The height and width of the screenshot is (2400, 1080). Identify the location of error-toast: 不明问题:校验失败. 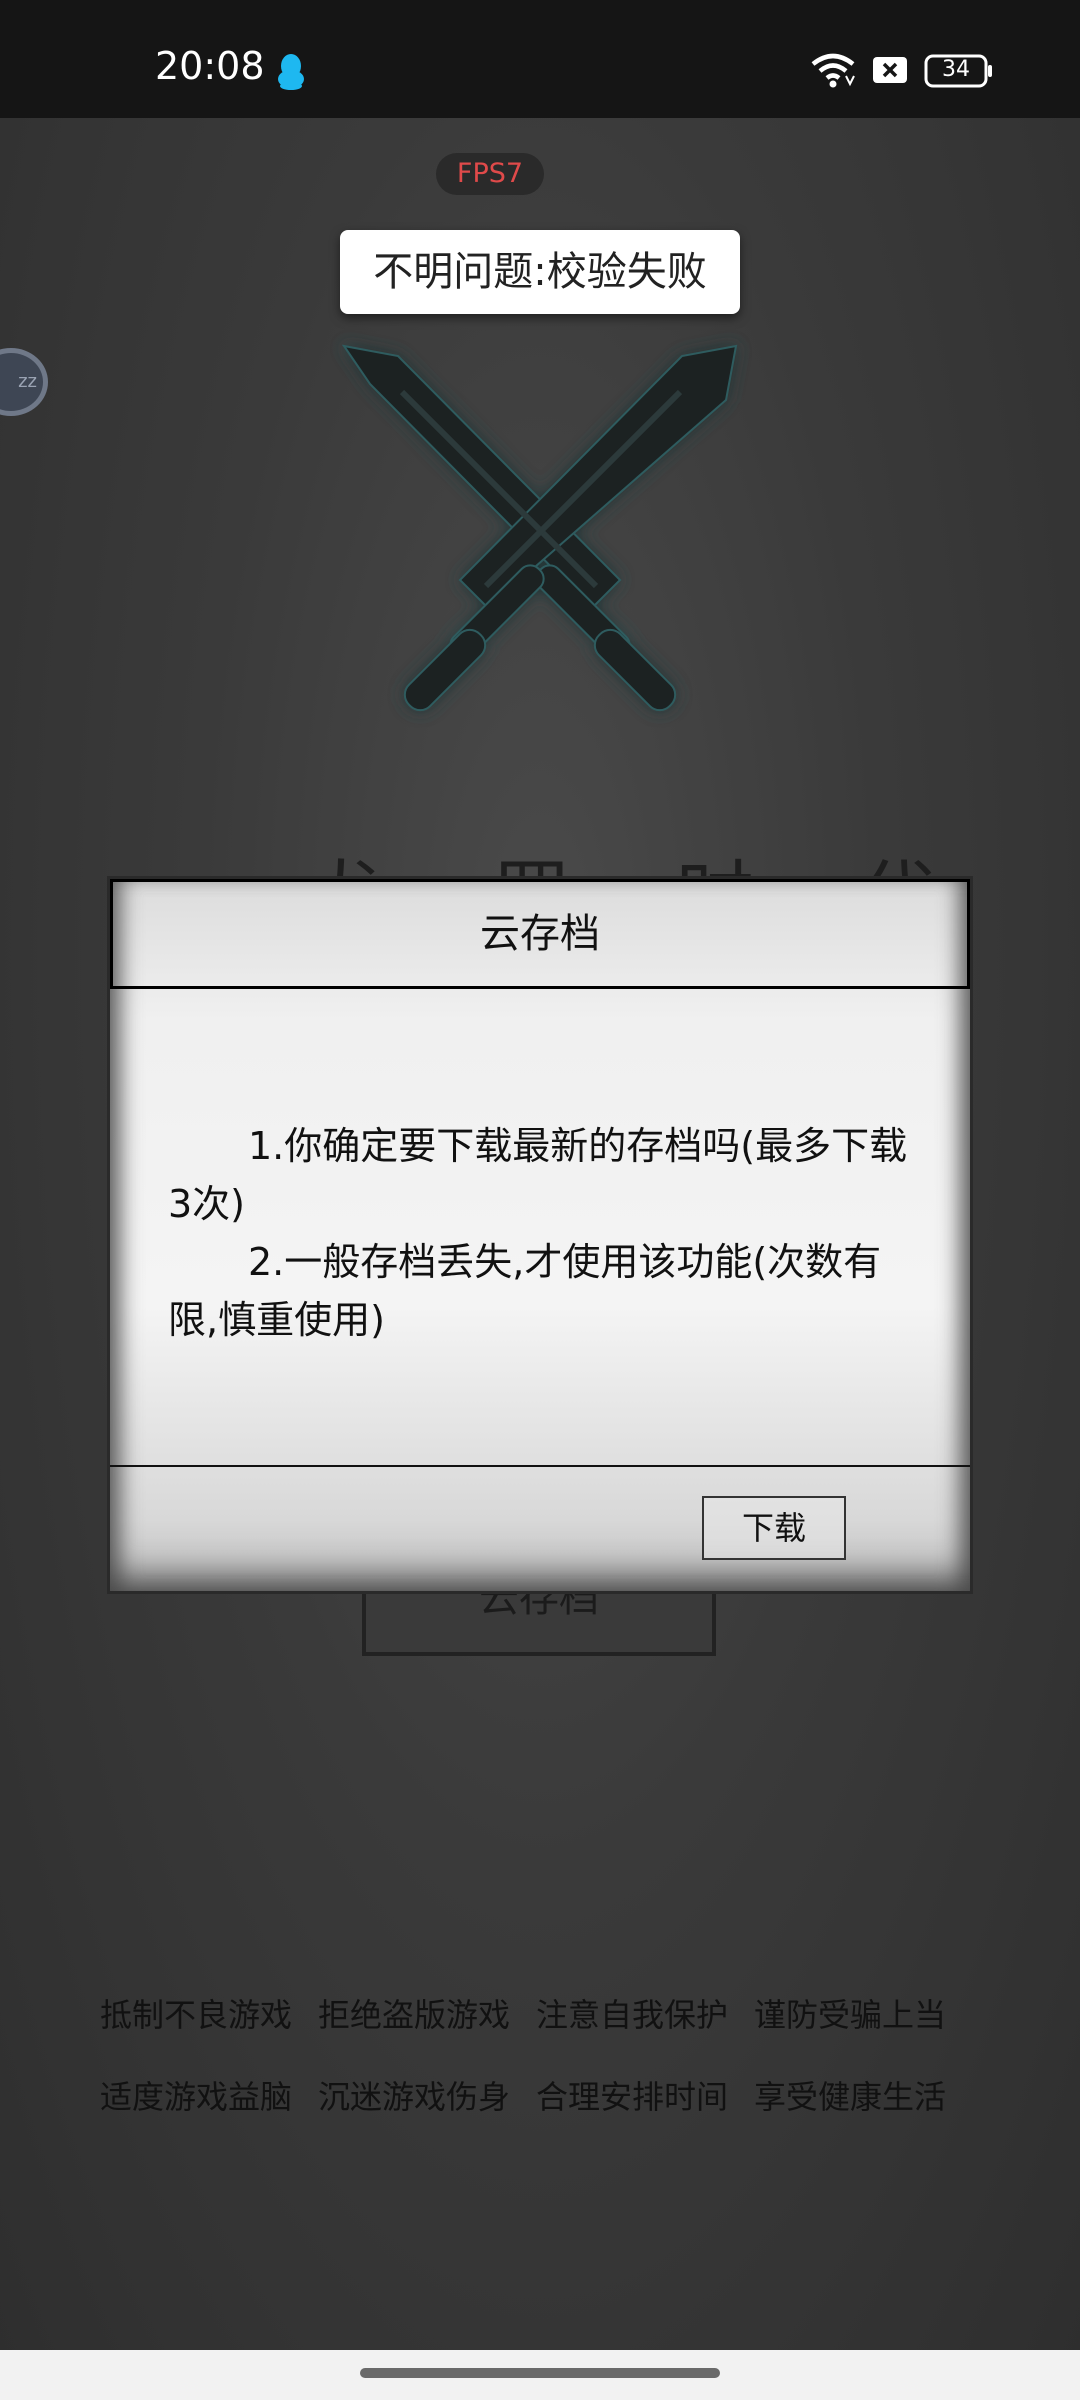
(540, 272).